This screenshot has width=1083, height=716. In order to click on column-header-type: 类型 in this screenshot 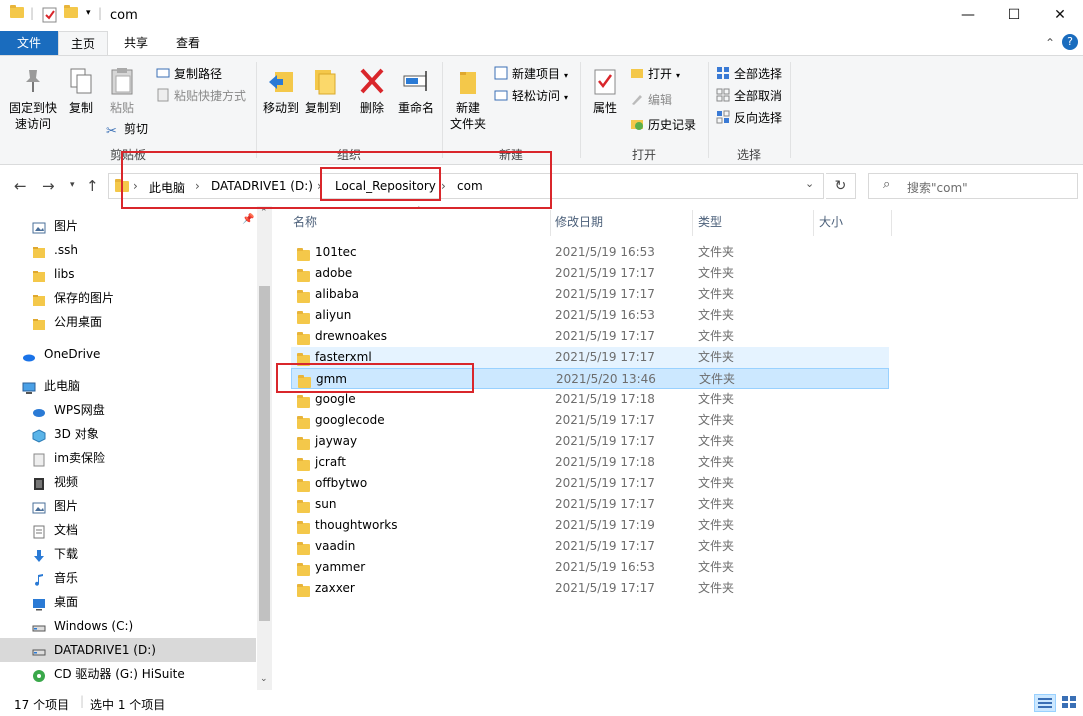, I will do `click(710, 222)`.